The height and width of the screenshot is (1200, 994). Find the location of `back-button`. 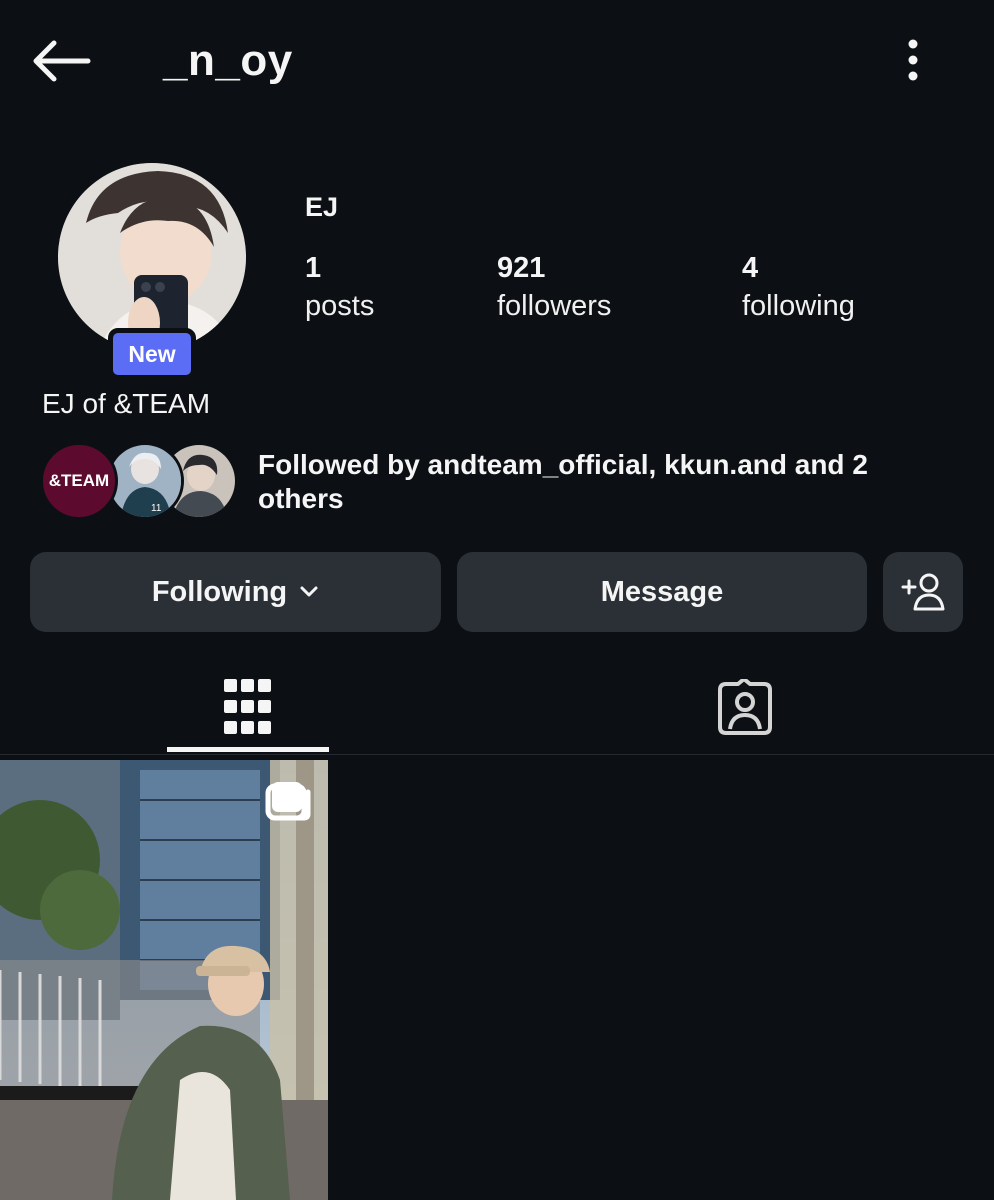

back-button is located at coordinates (61, 61).